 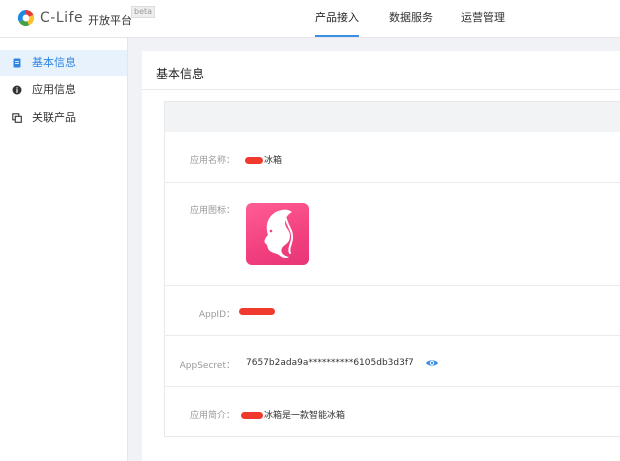 I want to click on app-icon, so click(x=277, y=234).